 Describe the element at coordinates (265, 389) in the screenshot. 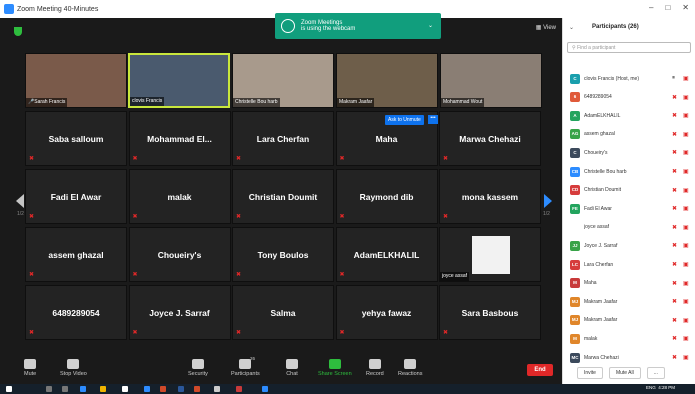

I see `zoom-taskbar-icon` at that location.